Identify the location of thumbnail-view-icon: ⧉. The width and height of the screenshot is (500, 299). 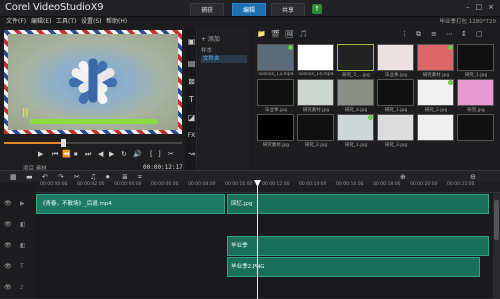
(418, 34).